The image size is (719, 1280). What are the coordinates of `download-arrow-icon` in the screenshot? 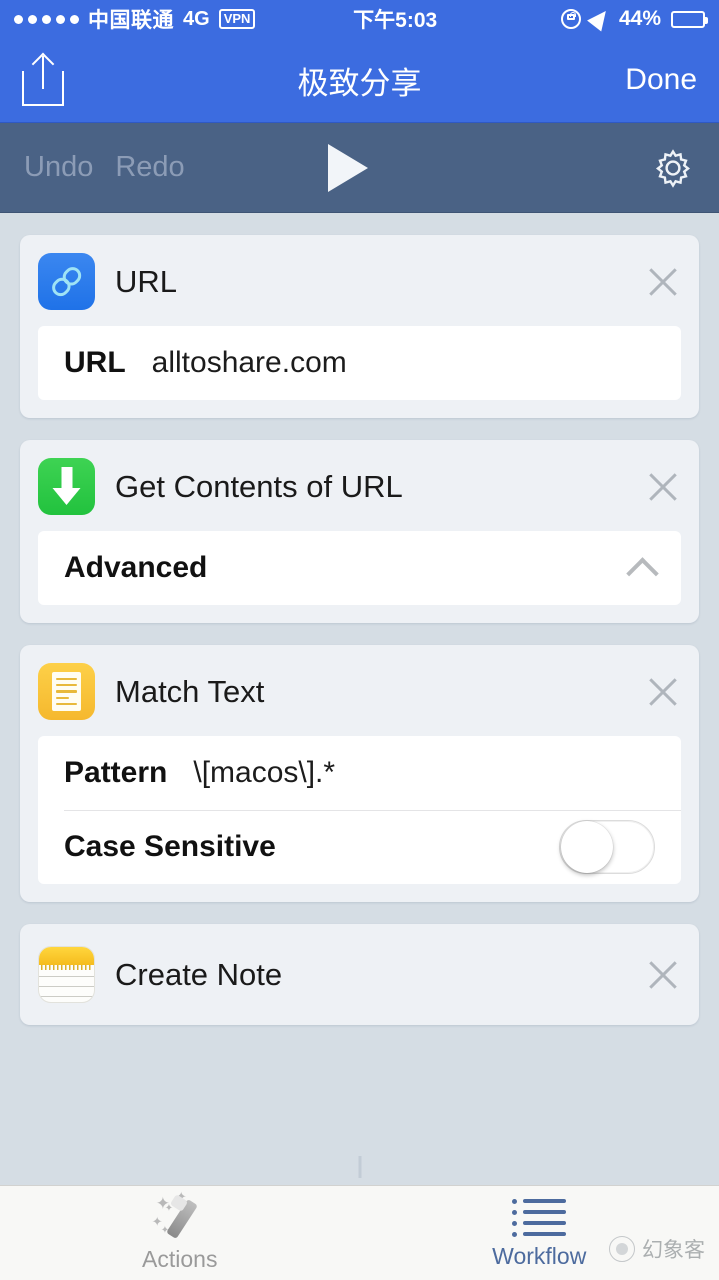 It's located at (66, 486).